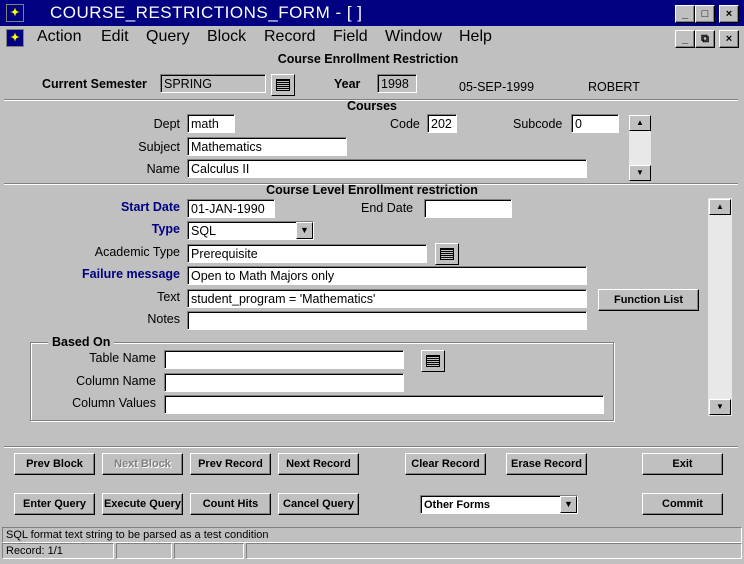  Describe the element at coordinates (59, 37) in the screenshot. I see `menu-action: Action` at that location.